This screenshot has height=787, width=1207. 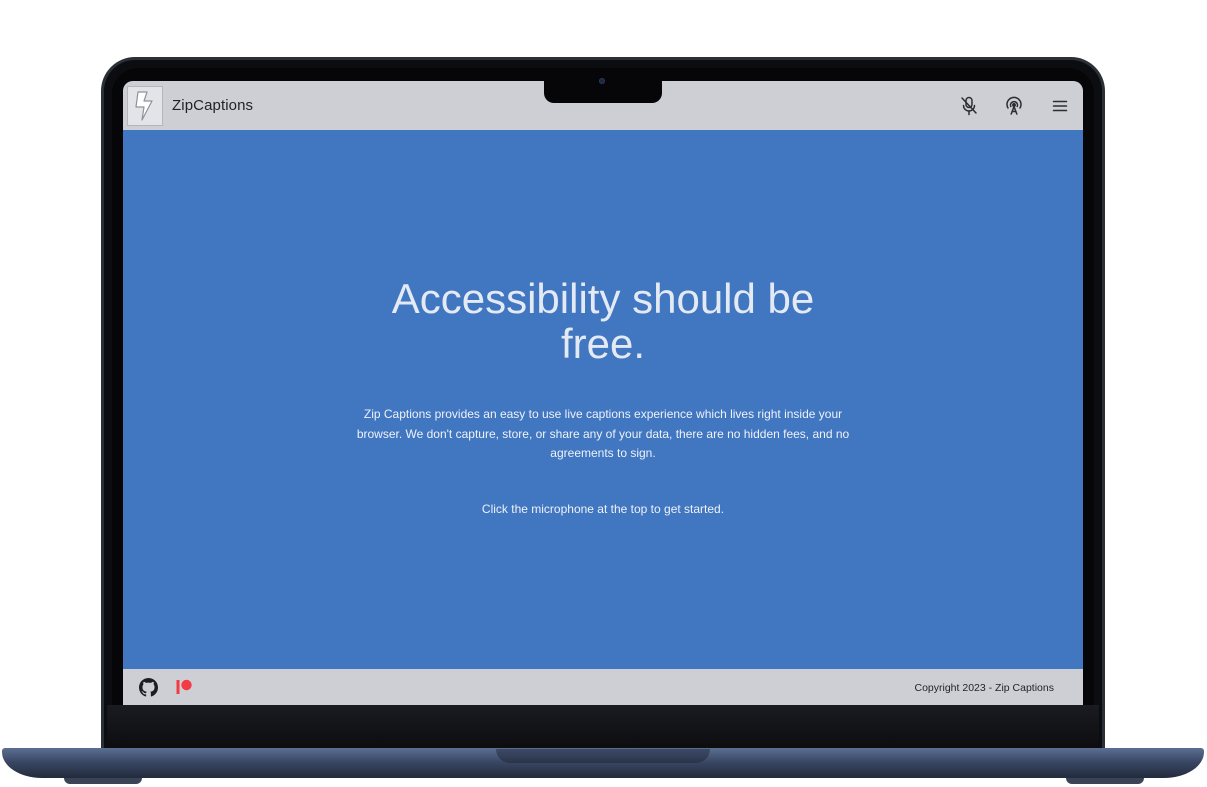 What do you see at coordinates (603, 687) in the screenshot?
I see `app-footer: Copyright 2023 - Zip Captions` at bounding box center [603, 687].